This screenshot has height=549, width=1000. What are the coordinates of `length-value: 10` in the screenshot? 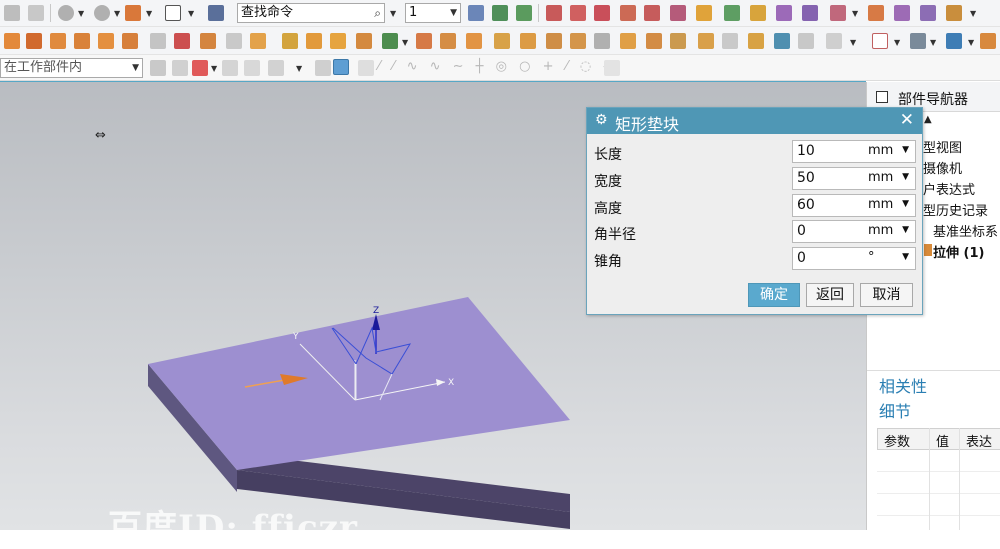 It's located at (806, 151).